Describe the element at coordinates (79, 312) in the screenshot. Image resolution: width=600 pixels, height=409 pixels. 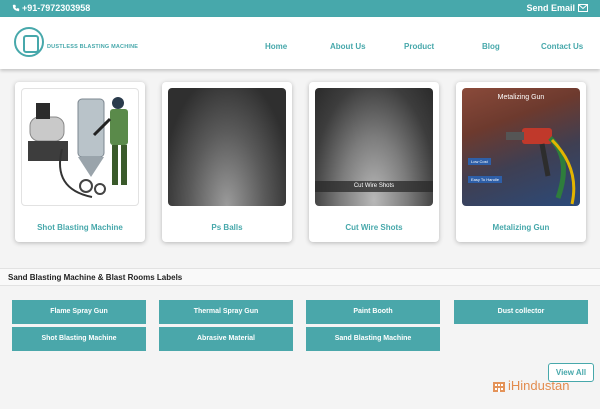
I see `tag-button-flame-spray-gun: Flame Spray Gun` at that location.